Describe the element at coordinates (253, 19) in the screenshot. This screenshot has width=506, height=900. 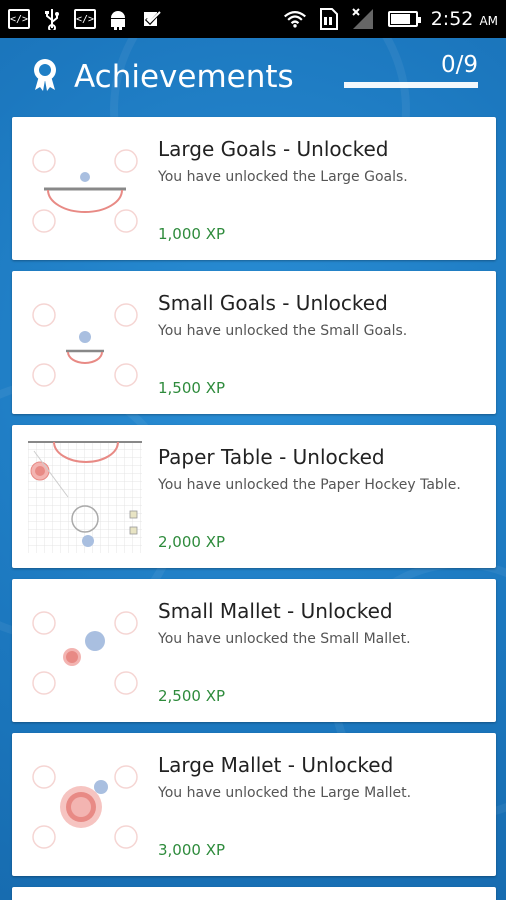
I see `status-bar: </> </> 2:52 AM` at that location.